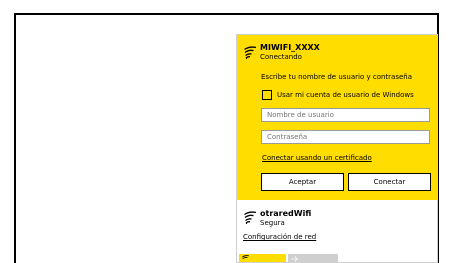  Describe the element at coordinates (267, 95) in the screenshot. I see `use-windows-account-checkbox` at that location.